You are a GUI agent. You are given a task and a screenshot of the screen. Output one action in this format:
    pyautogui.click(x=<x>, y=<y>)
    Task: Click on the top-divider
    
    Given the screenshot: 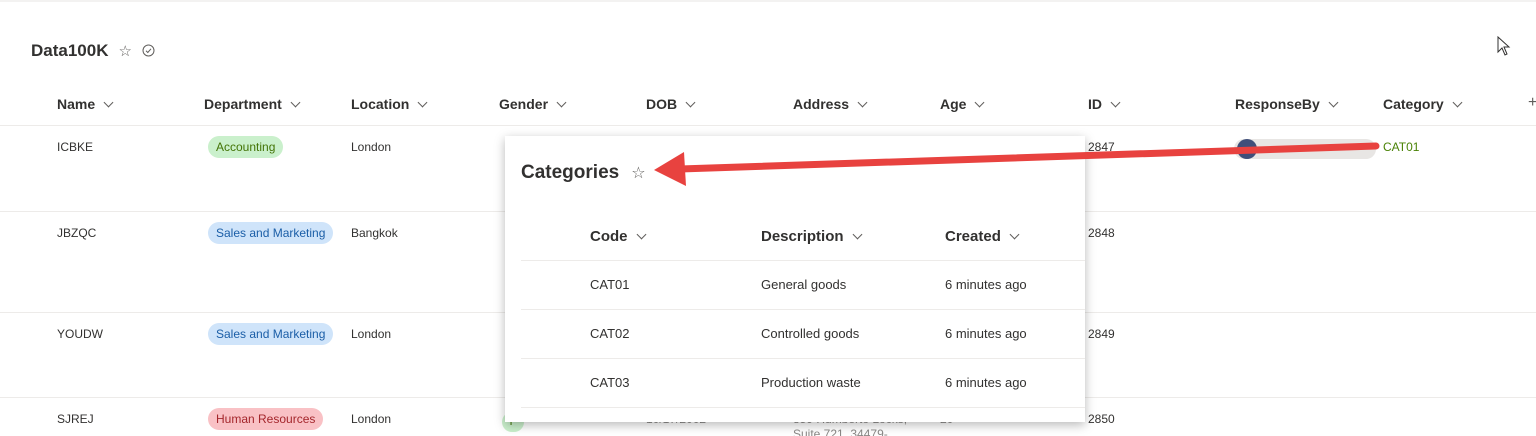 What is the action you would take?
    pyautogui.click(x=768, y=1)
    